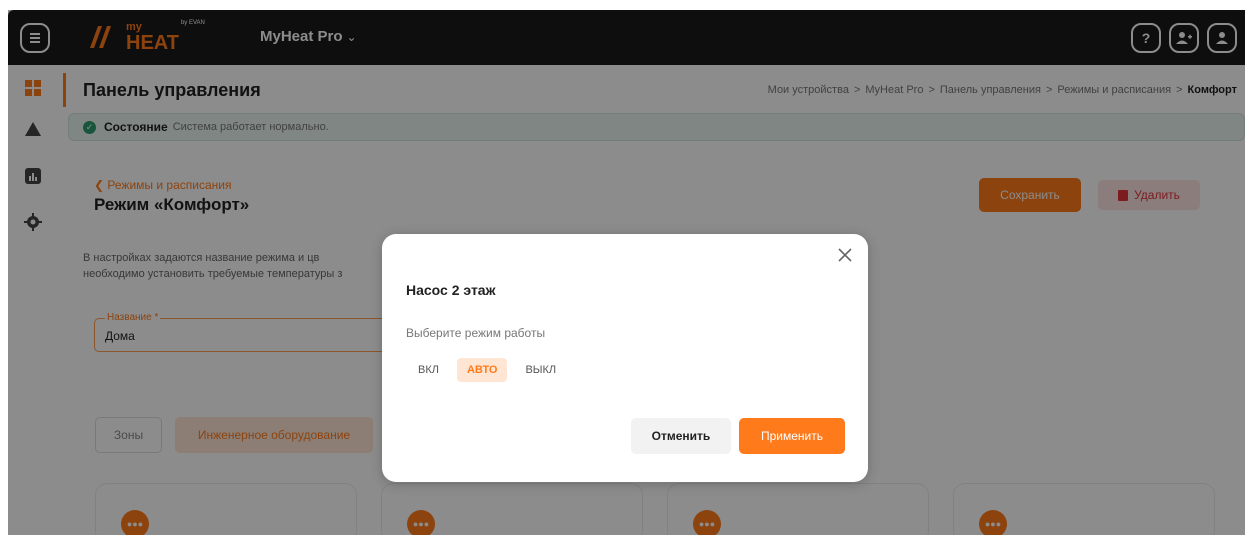 Image resolution: width=1245 pixels, height=535 pixels. I want to click on dialog-subtitle: Выберите режим работы, so click(476, 333).